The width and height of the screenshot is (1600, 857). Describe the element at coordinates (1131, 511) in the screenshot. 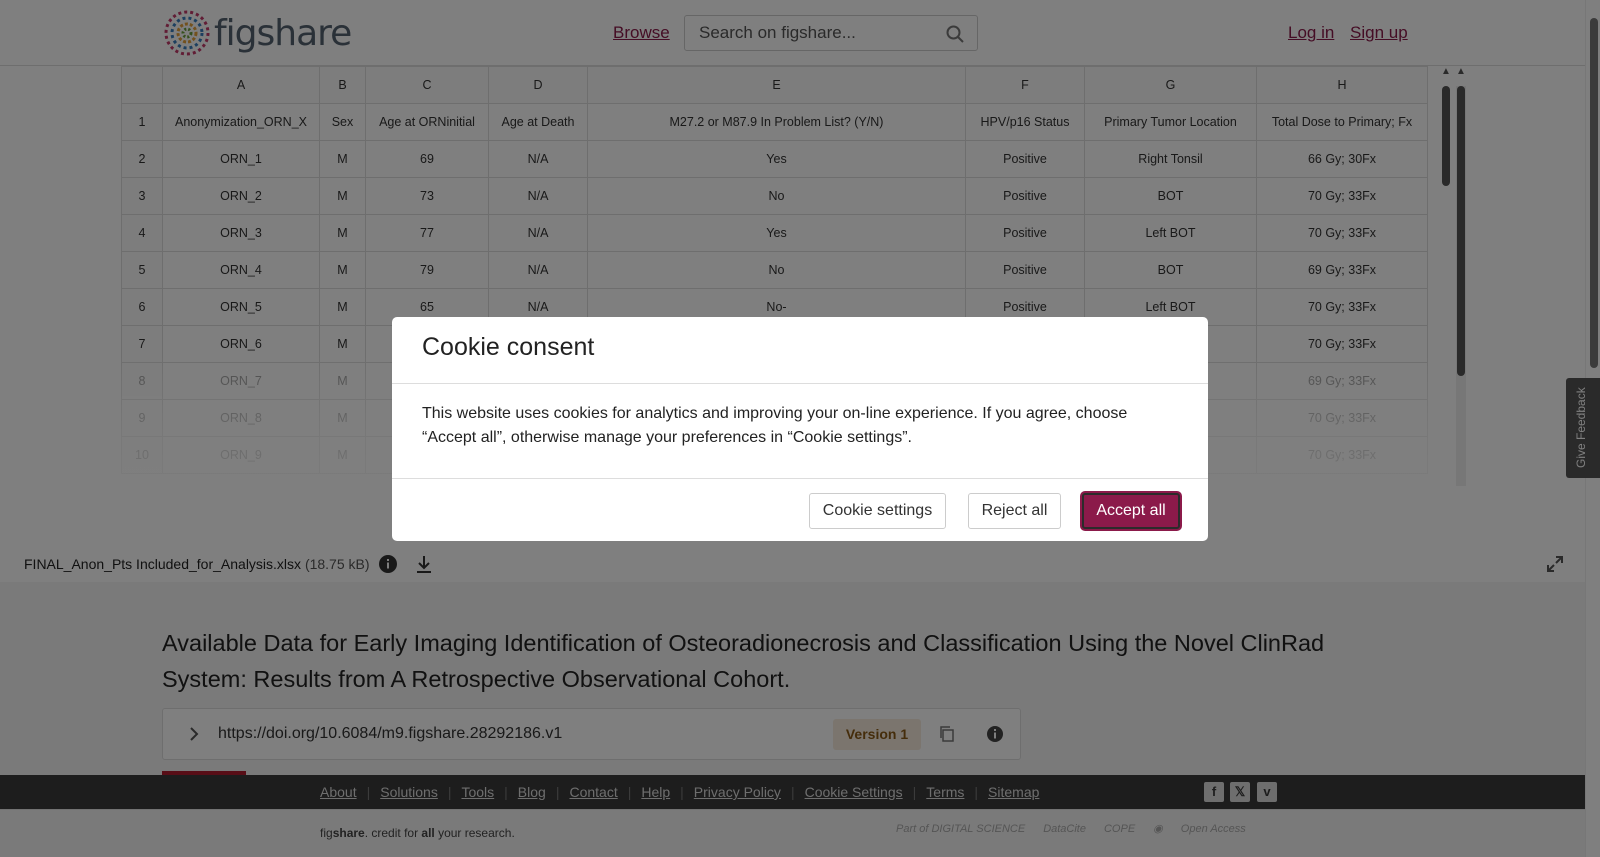

I see `accept-all-button: Accept all` at that location.